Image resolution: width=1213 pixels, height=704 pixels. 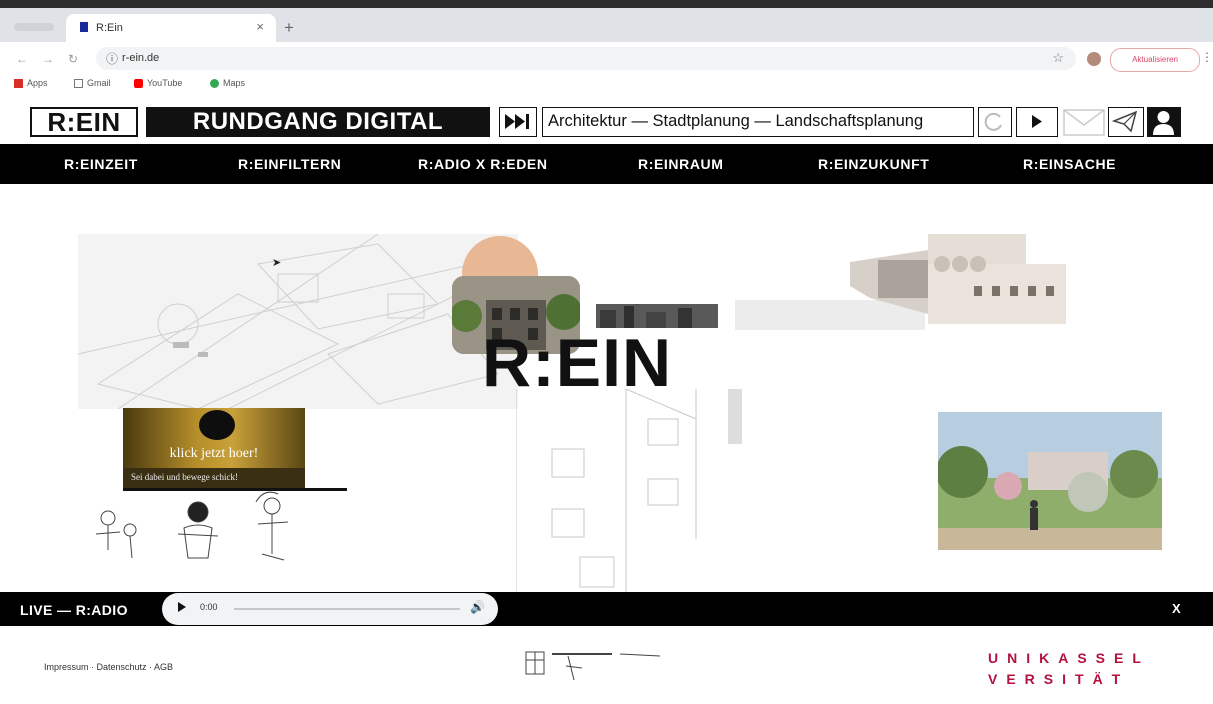 What do you see at coordinates (606, 25) in the screenshot?
I see `browser-tab-bar: R:Ein × +` at bounding box center [606, 25].